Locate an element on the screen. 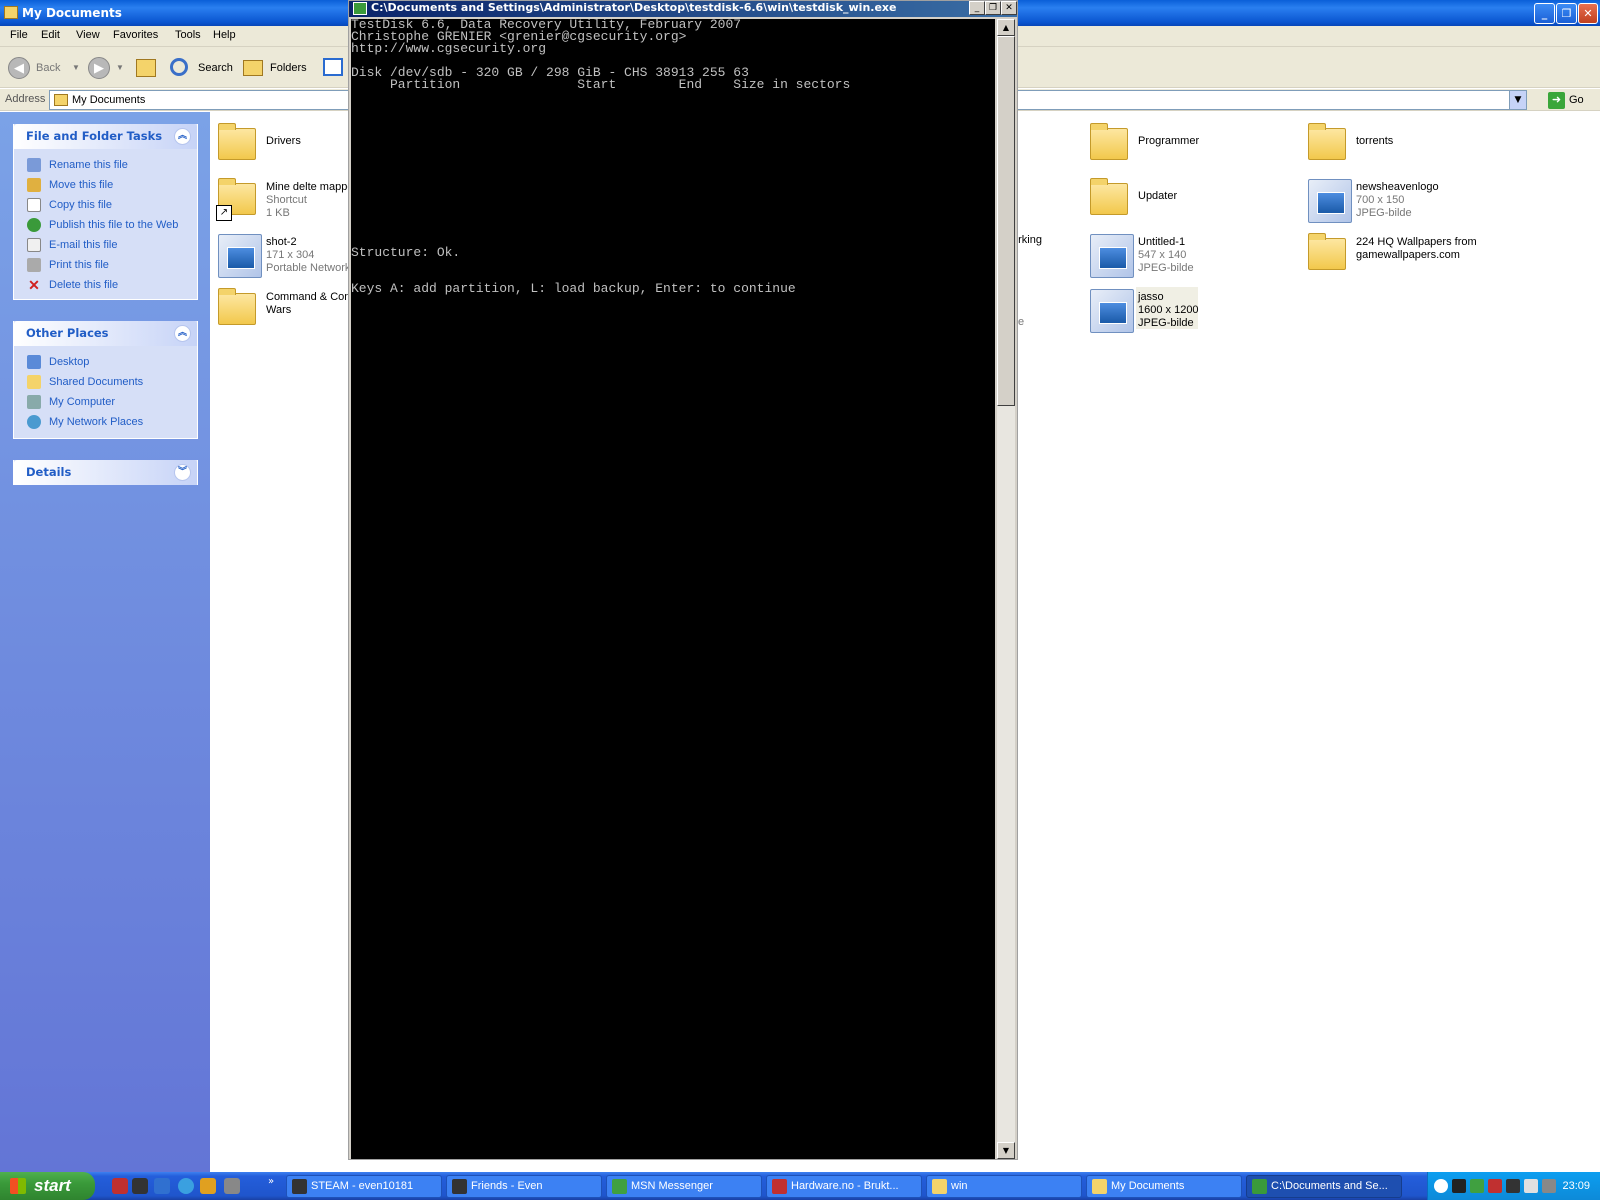  dropdown-arrow-icon: ▼ is located at coordinates (76, 67).